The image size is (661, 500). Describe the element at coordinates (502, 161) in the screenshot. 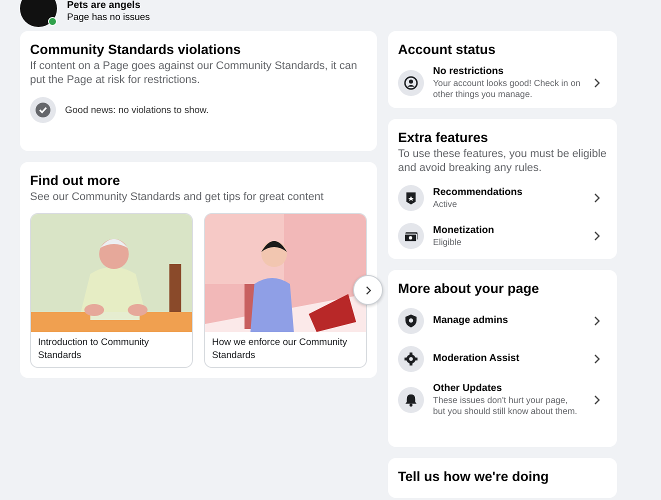

I see `card-description: To use these features, you must be eligible and avoid breaking any rules.` at that location.